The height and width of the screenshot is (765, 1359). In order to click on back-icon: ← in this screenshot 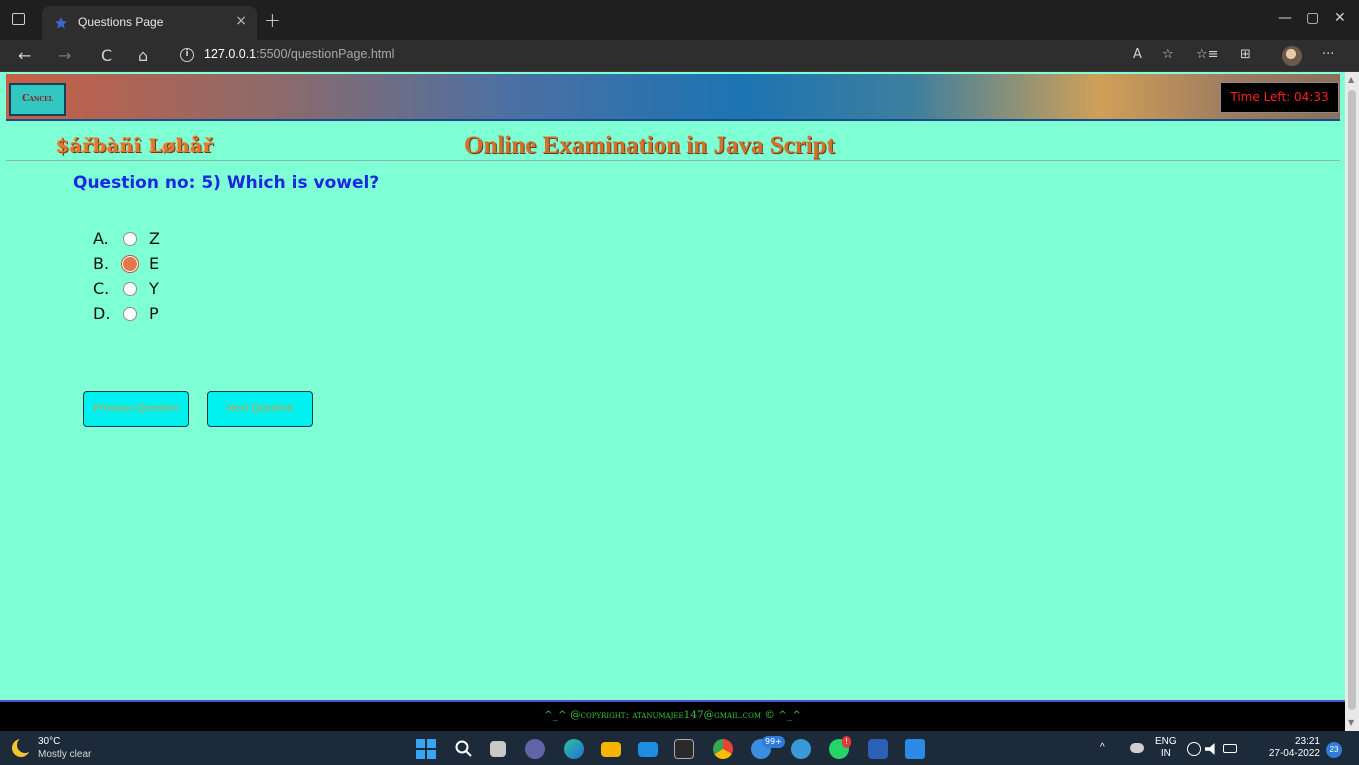, I will do `click(24, 55)`.